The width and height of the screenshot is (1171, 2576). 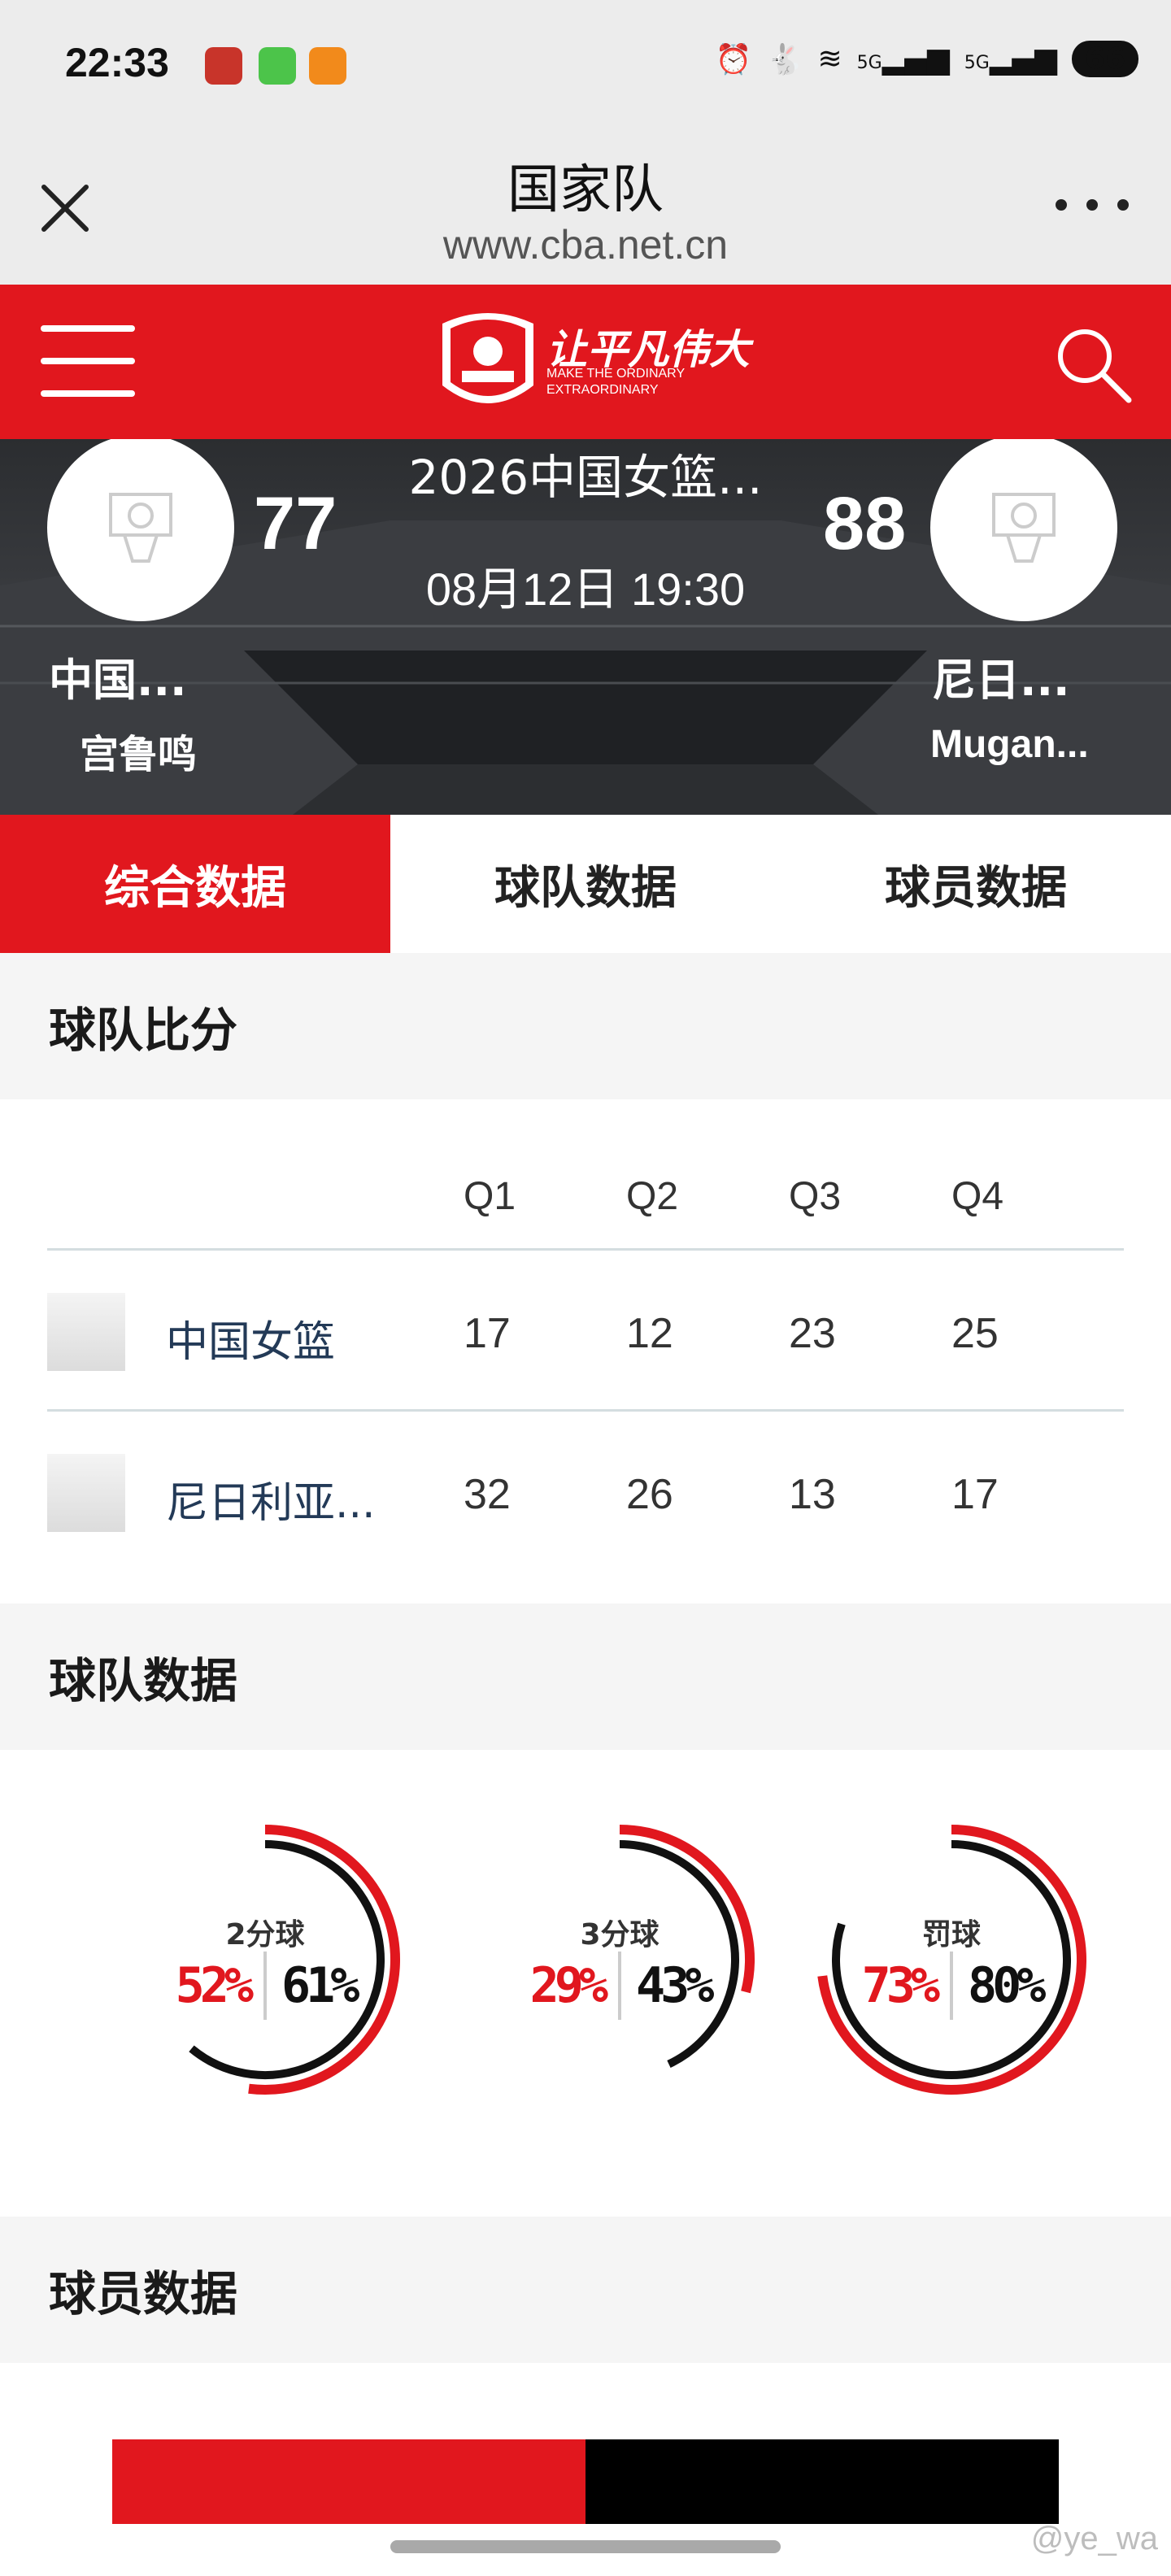 What do you see at coordinates (296, 523) in the screenshot?
I see `home-score: 77` at bounding box center [296, 523].